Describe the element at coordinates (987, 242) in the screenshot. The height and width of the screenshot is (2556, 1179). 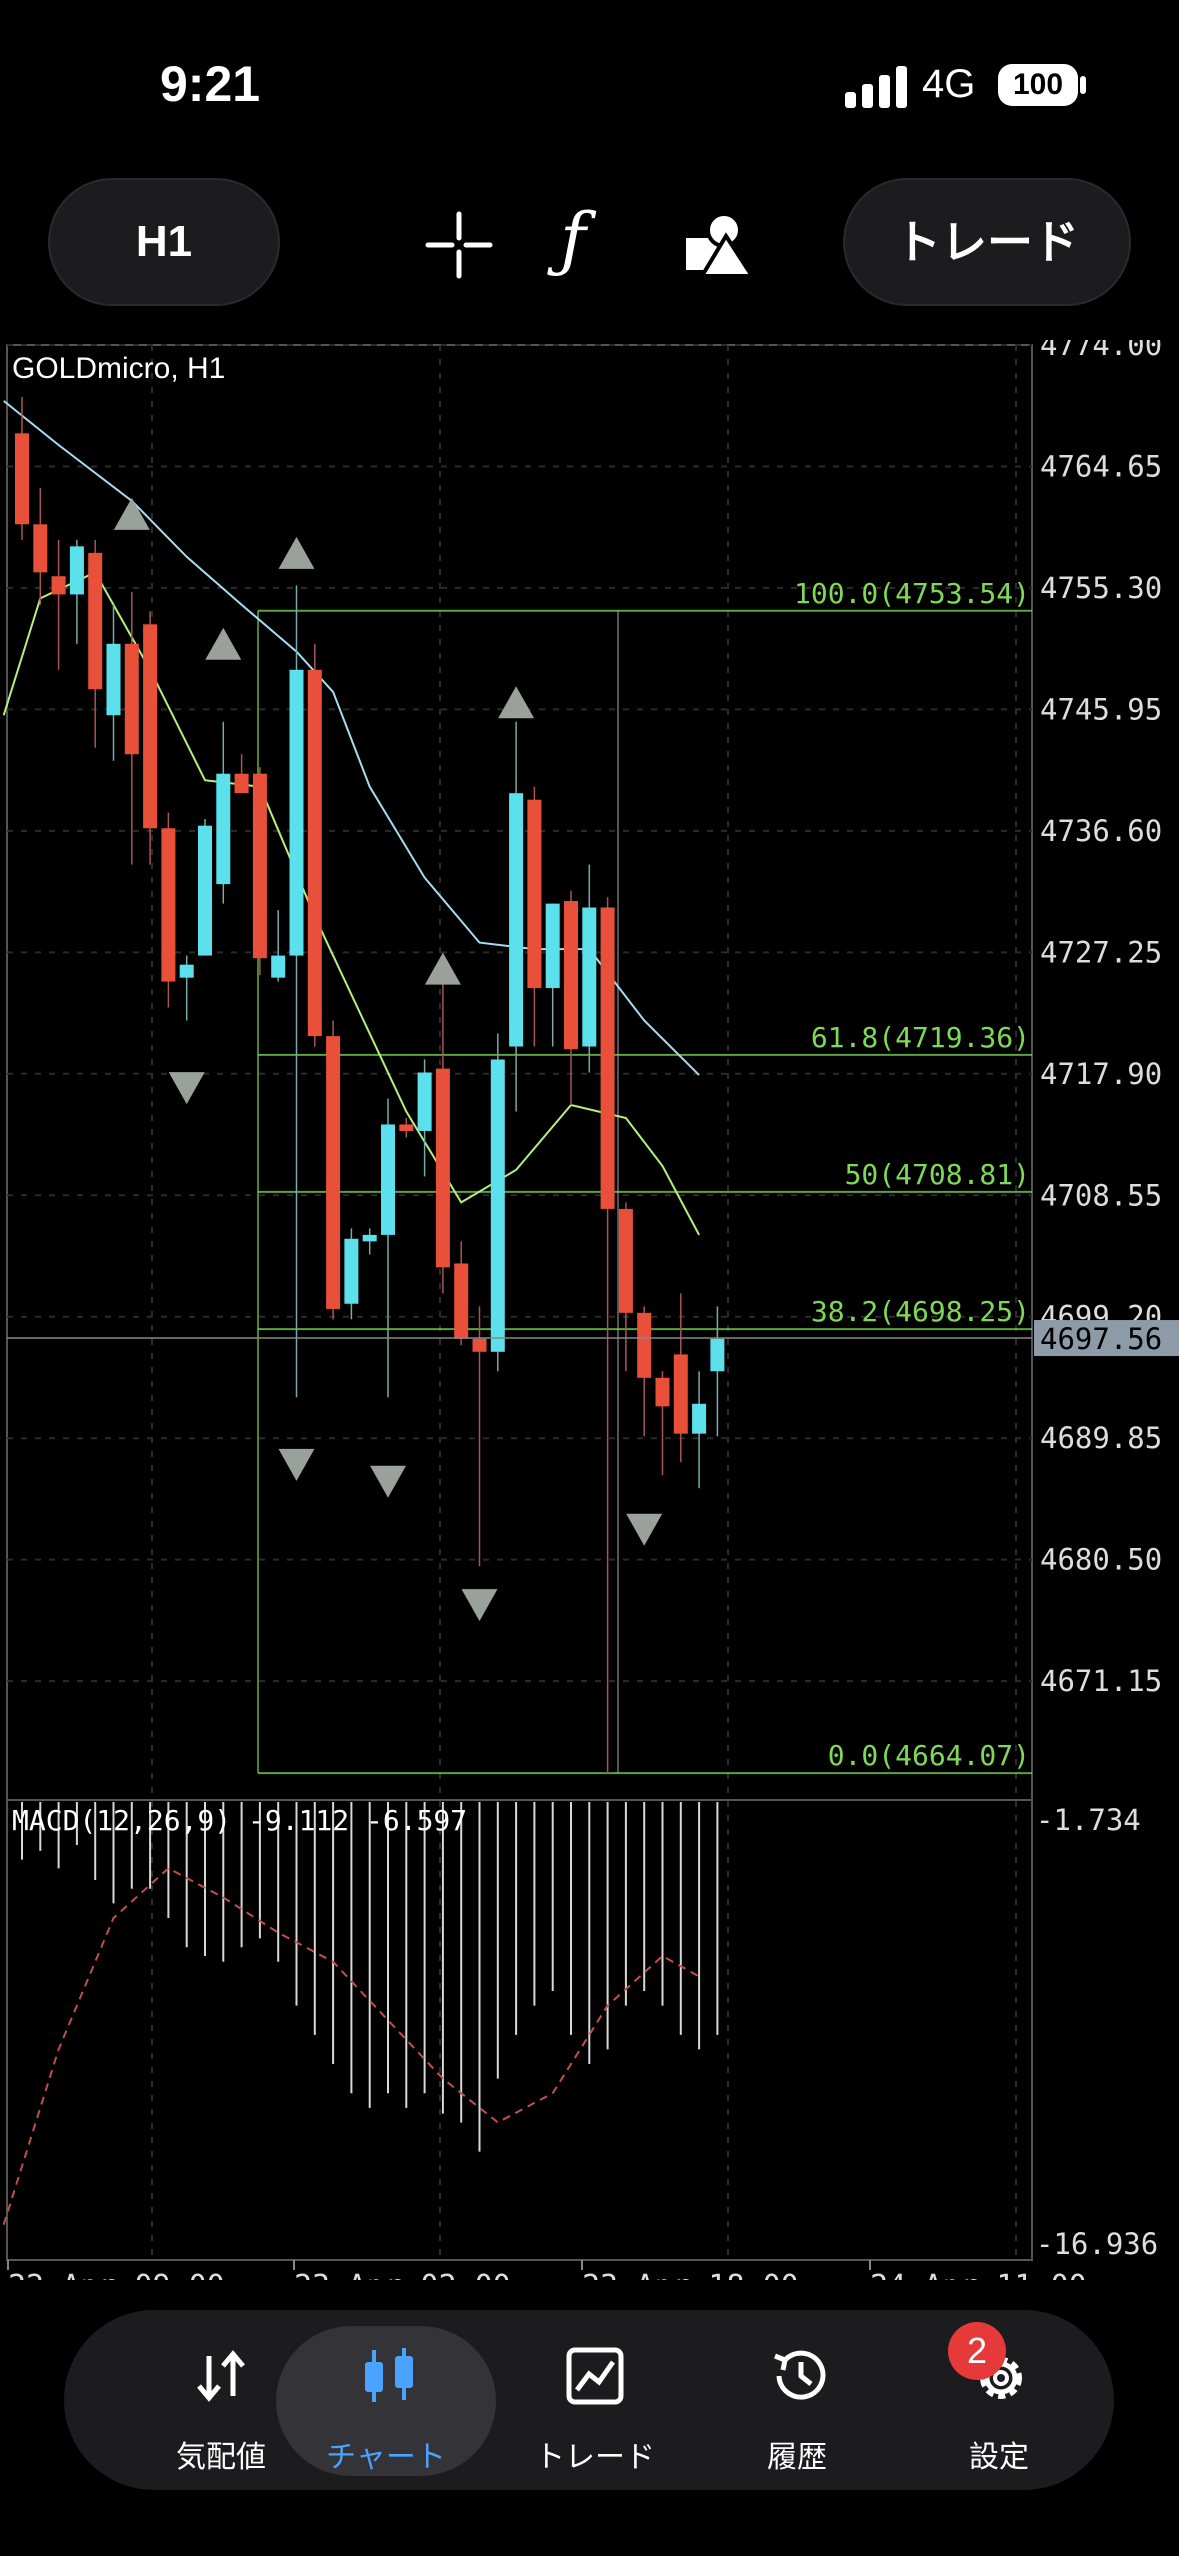
I see `trade-button: トレード` at that location.